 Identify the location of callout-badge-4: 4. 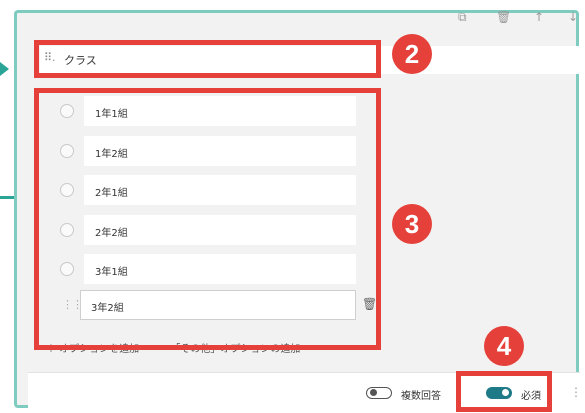
(504, 346).